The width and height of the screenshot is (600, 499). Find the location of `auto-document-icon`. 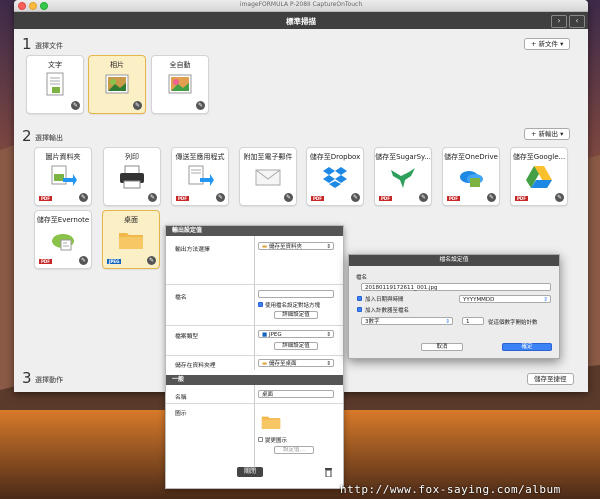

auto-document-icon is located at coordinates (180, 84).